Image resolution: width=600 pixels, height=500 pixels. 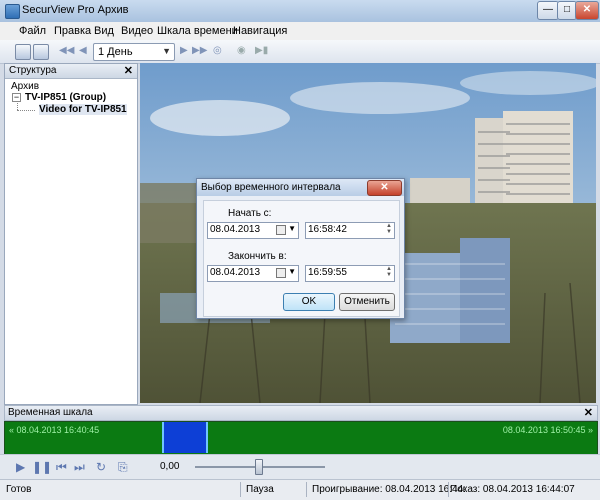 I want to click on playback-controls: ▶ ❚❚ ⏮ ⏭ ↻ ⎘ 0,00, so click(x=300, y=466).